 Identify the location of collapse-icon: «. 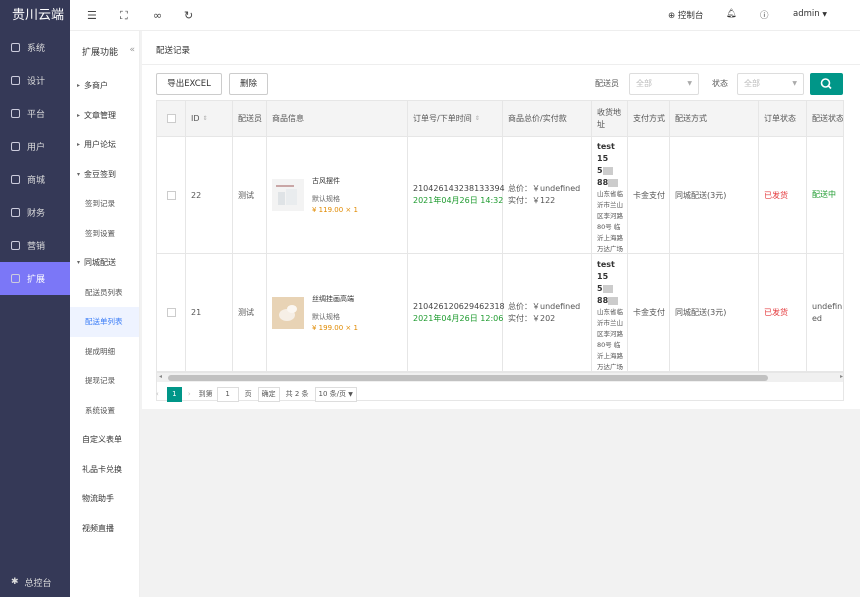
(132, 50).